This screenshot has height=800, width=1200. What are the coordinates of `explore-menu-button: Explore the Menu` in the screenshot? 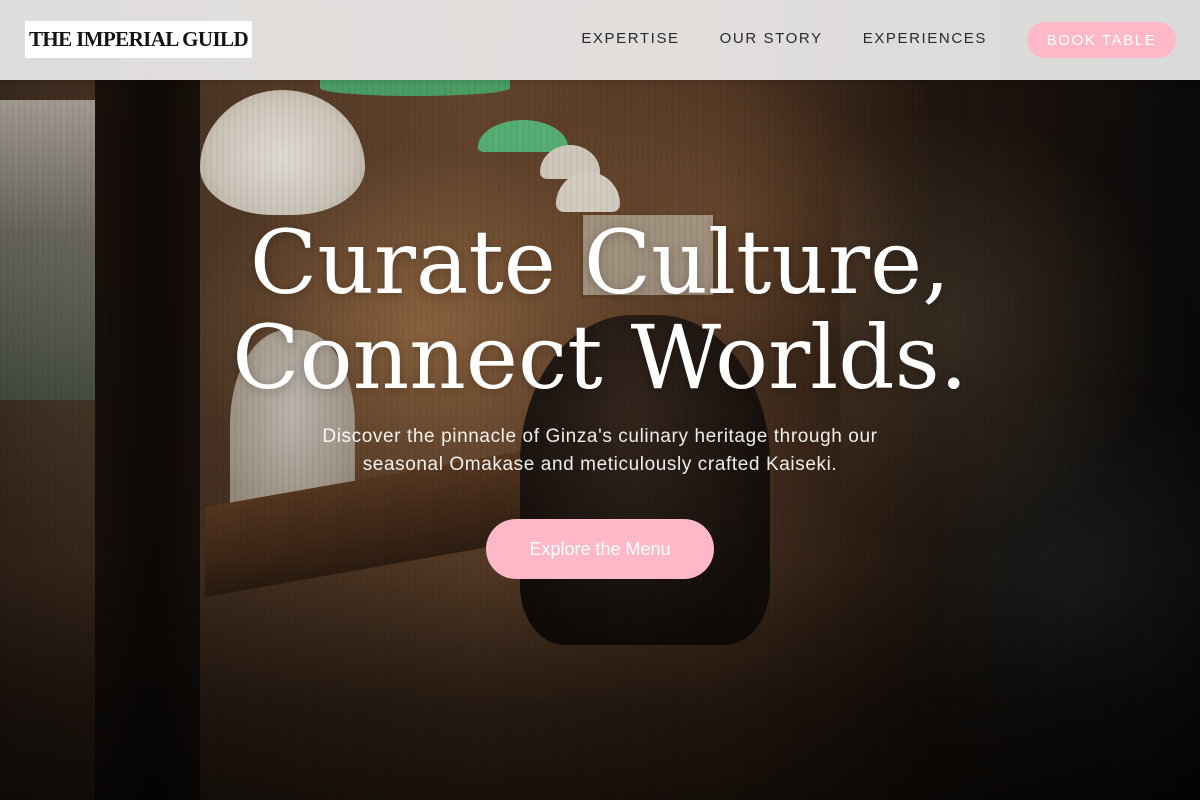 It's located at (600, 549).